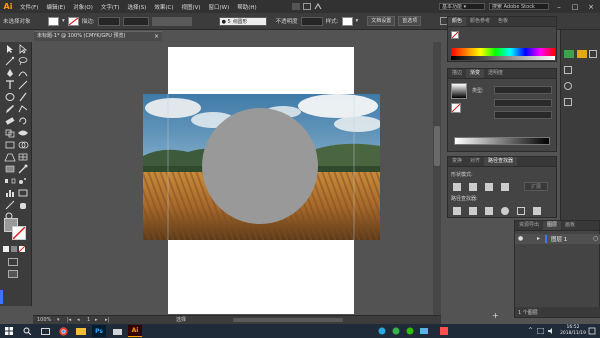 The width and height of the screenshot is (600, 338). I want to click on menu-edit: 编辑(E), so click(55, 7).